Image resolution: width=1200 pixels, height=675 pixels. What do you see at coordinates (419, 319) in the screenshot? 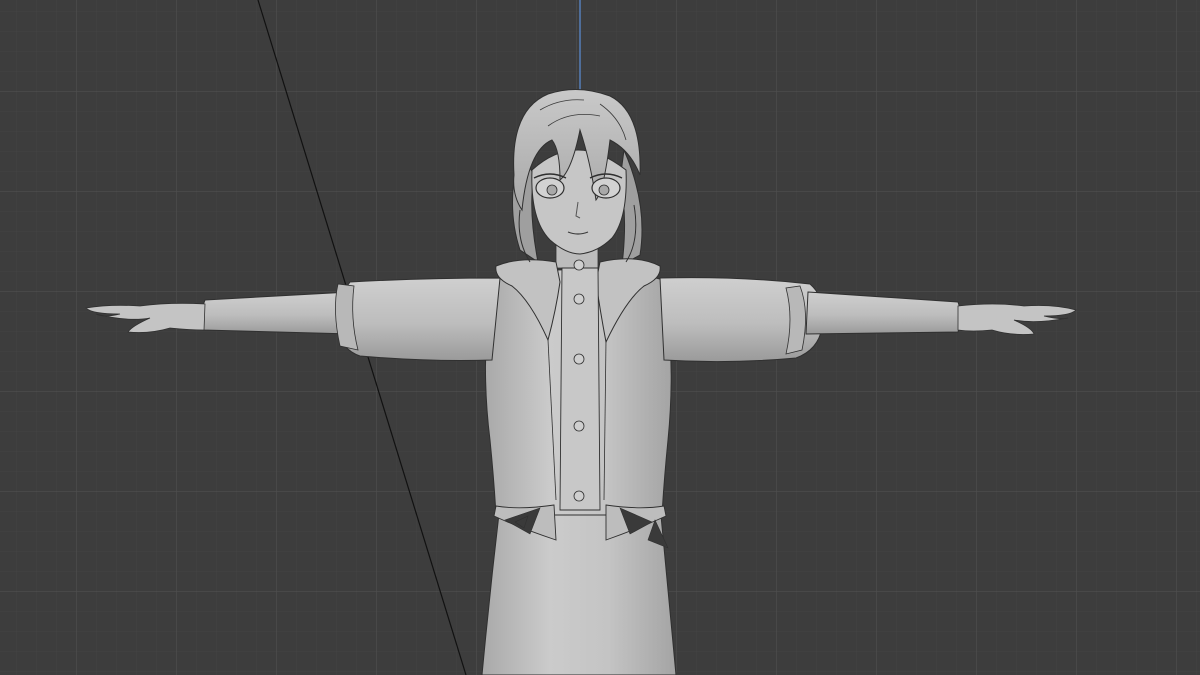
I see `left-sleeve` at bounding box center [419, 319].